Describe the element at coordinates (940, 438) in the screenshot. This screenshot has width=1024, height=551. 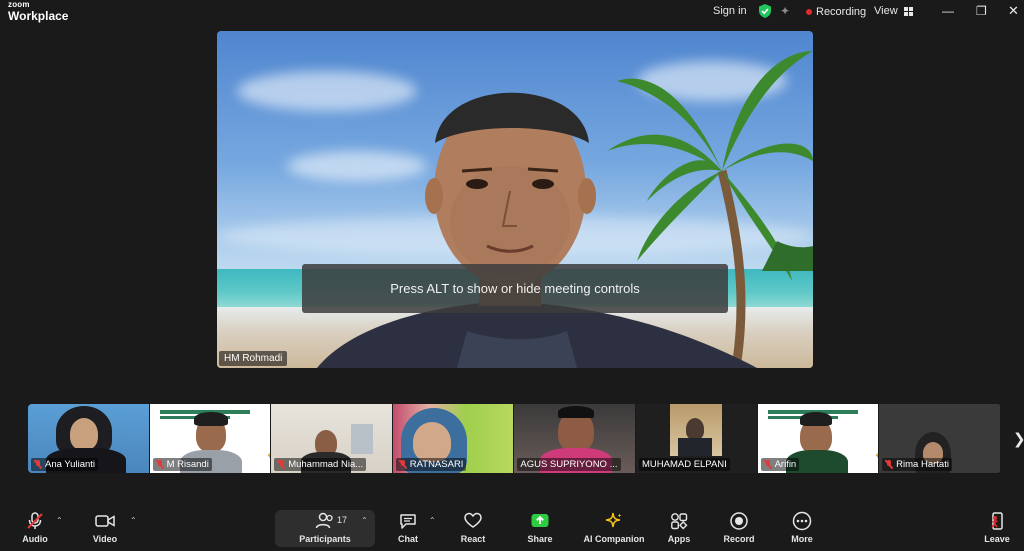
I see `participant-tile: Rima Hartati` at that location.